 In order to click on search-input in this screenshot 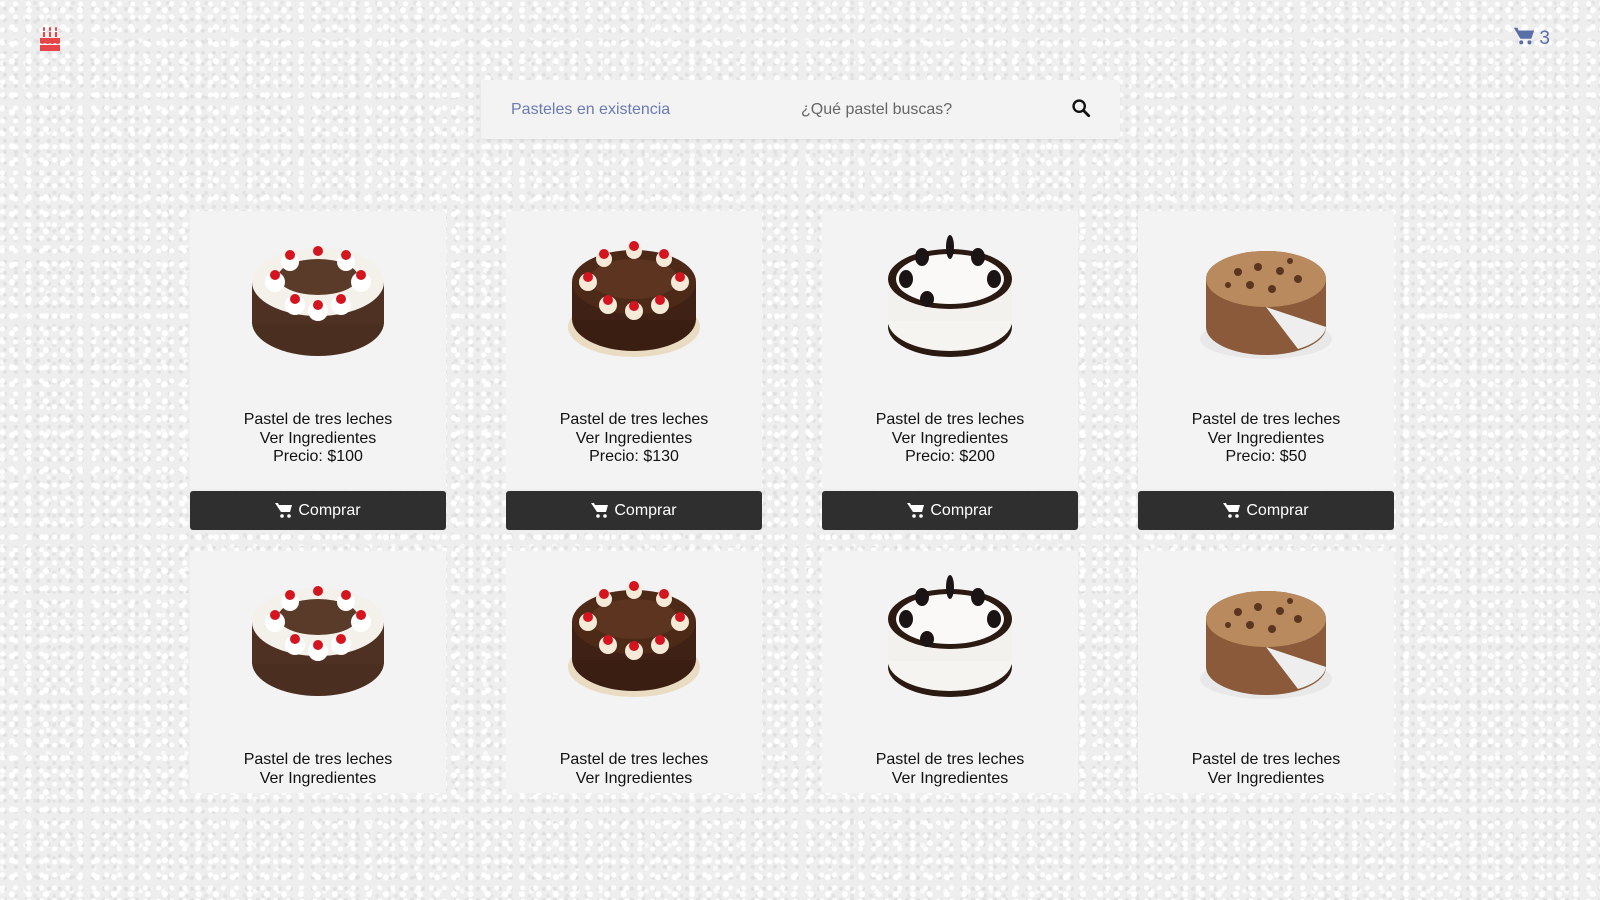, I will do `click(931, 109)`.